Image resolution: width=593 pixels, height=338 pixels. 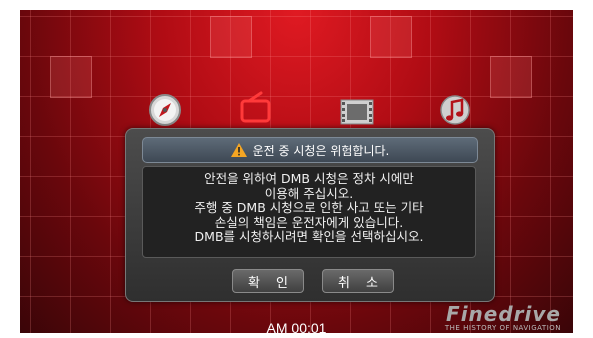 What do you see at coordinates (268, 281) in the screenshot?
I see `confirm-button: 확 인` at bounding box center [268, 281].